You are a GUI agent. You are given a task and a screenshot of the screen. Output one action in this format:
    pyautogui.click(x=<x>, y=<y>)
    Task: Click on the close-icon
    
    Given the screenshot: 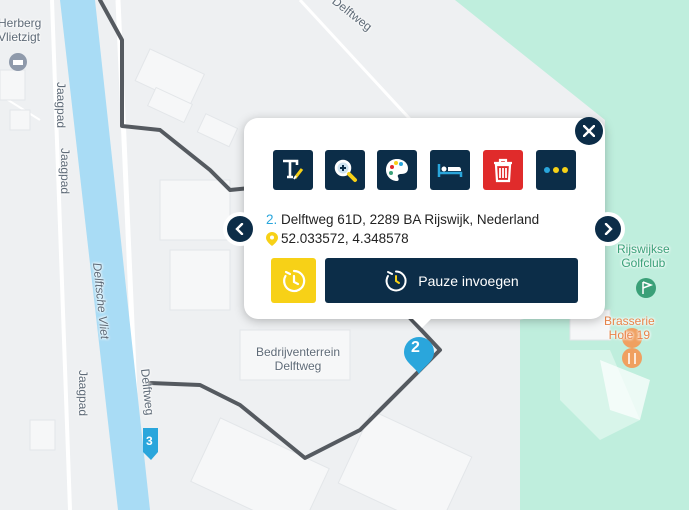 What is the action you would take?
    pyautogui.click(x=589, y=131)
    